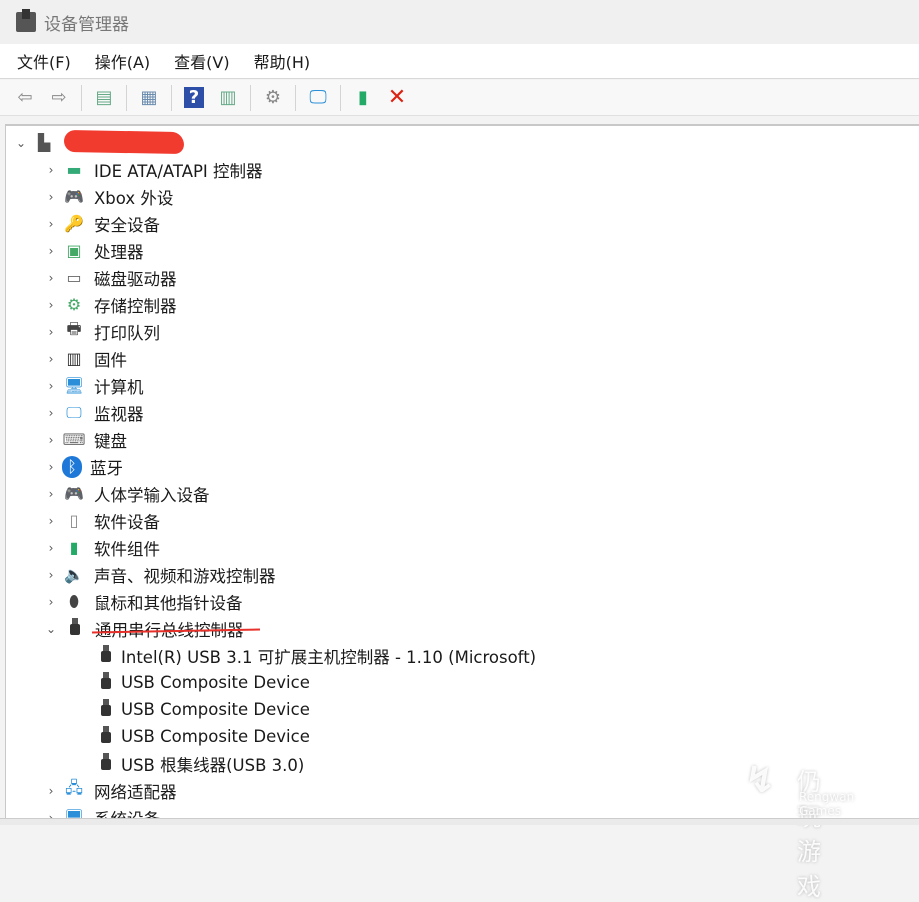 The width and height of the screenshot is (919, 902). I want to click on action-pane-button: ▥, so click(228, 98).